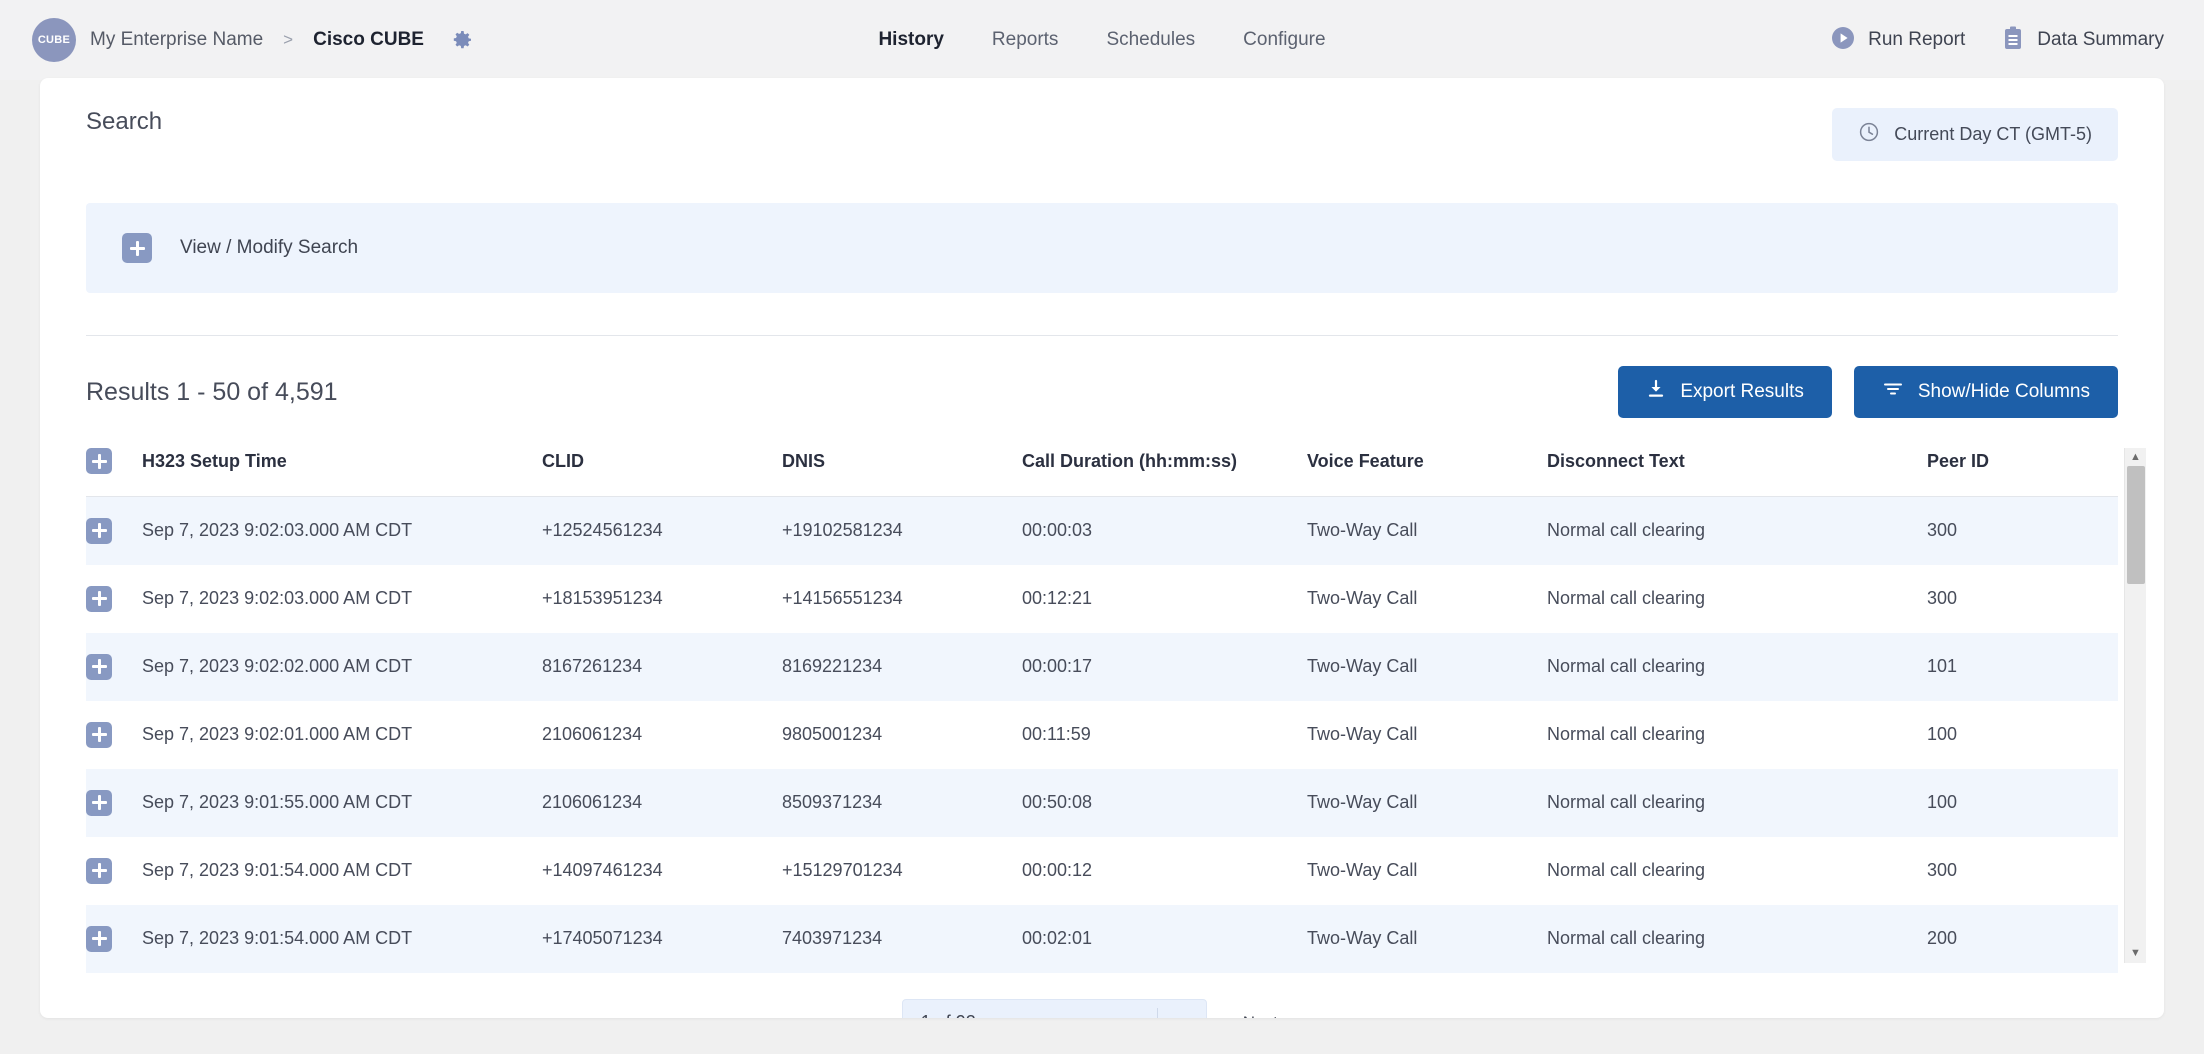 The width and height of the screenshot is (2204, 1054). What do you see at coordinates (1182, 1016) in the screenshot?
I see `chevron-down-icon` at bounding box center [1182, 1016].